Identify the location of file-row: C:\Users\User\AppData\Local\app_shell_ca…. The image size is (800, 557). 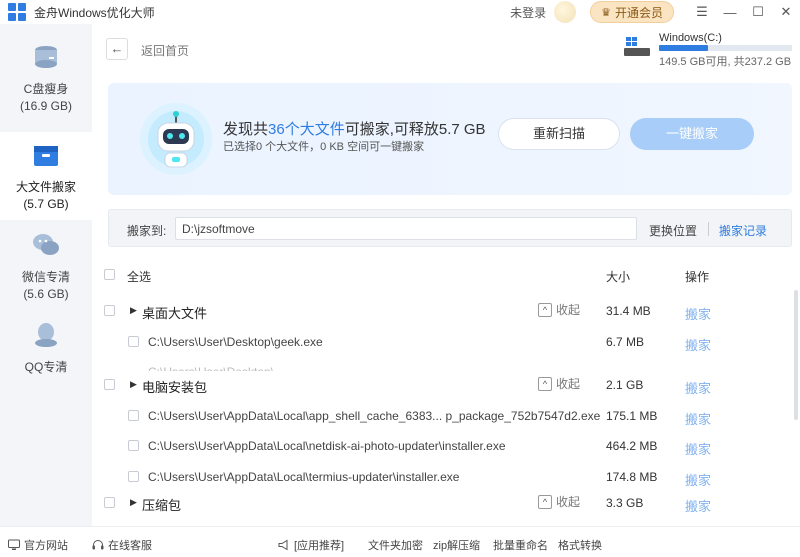
(446, 416).